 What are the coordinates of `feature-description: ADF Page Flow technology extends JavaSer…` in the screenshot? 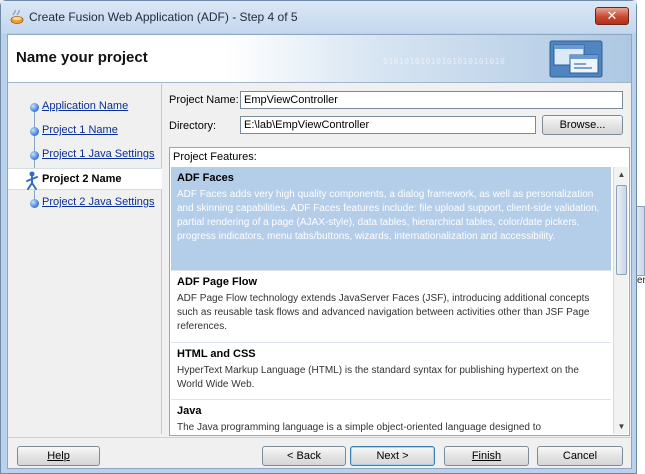 It's located at (383, 312).